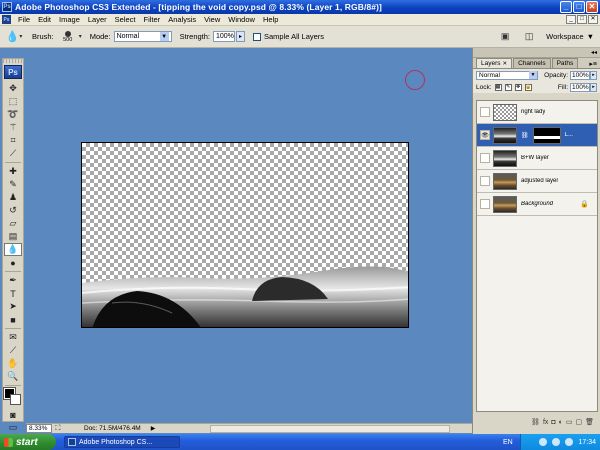 The height and width of the screenshot is (450, 600). I want to click on quick-mask-icon: ◙, so click(13, 414).